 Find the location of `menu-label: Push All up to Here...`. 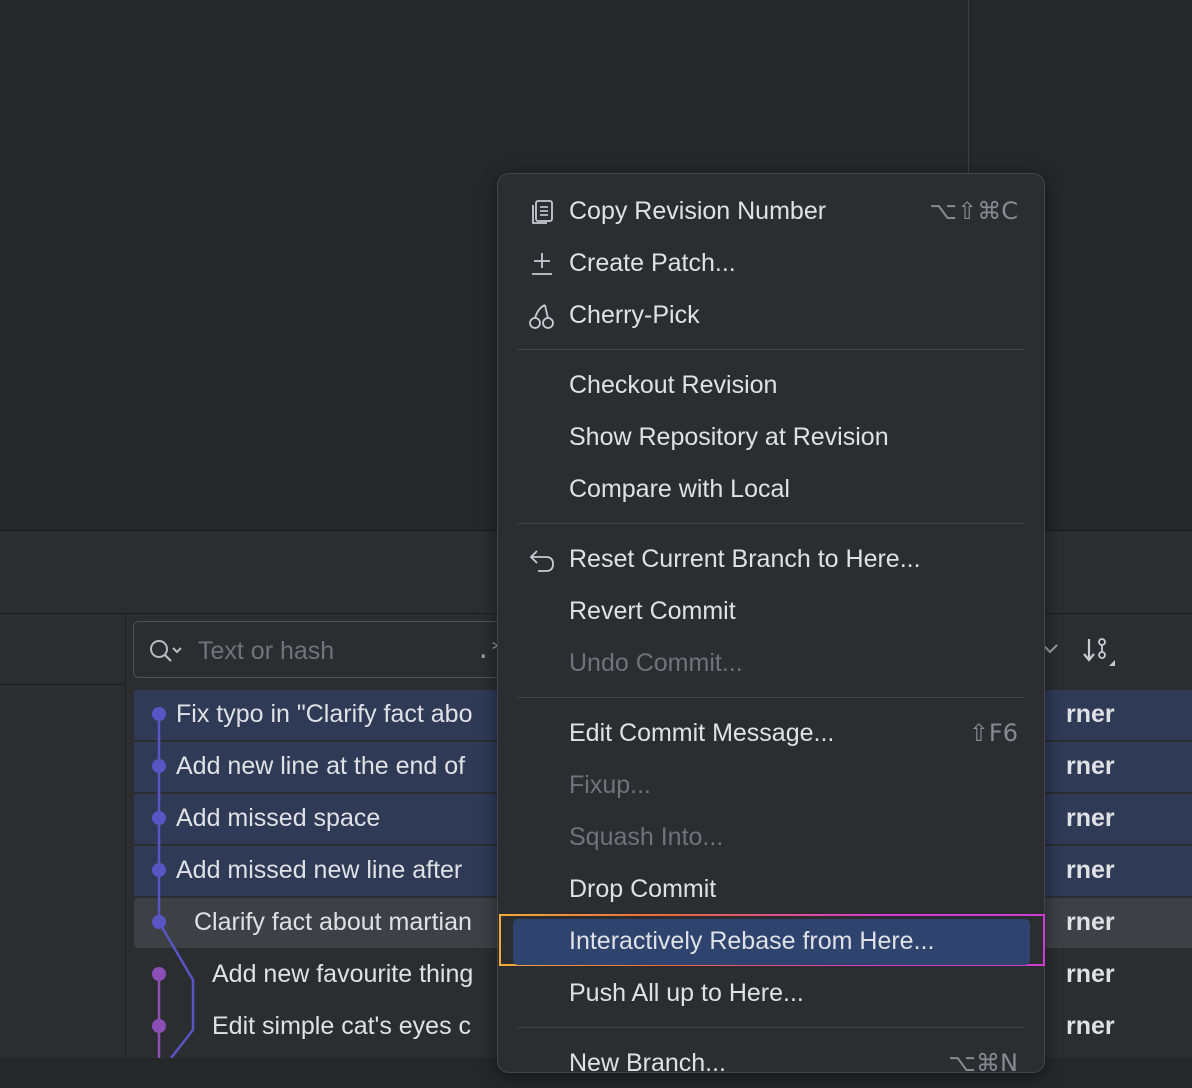

menu-label: Push All up to Here... is located at coordinates (686, 993).